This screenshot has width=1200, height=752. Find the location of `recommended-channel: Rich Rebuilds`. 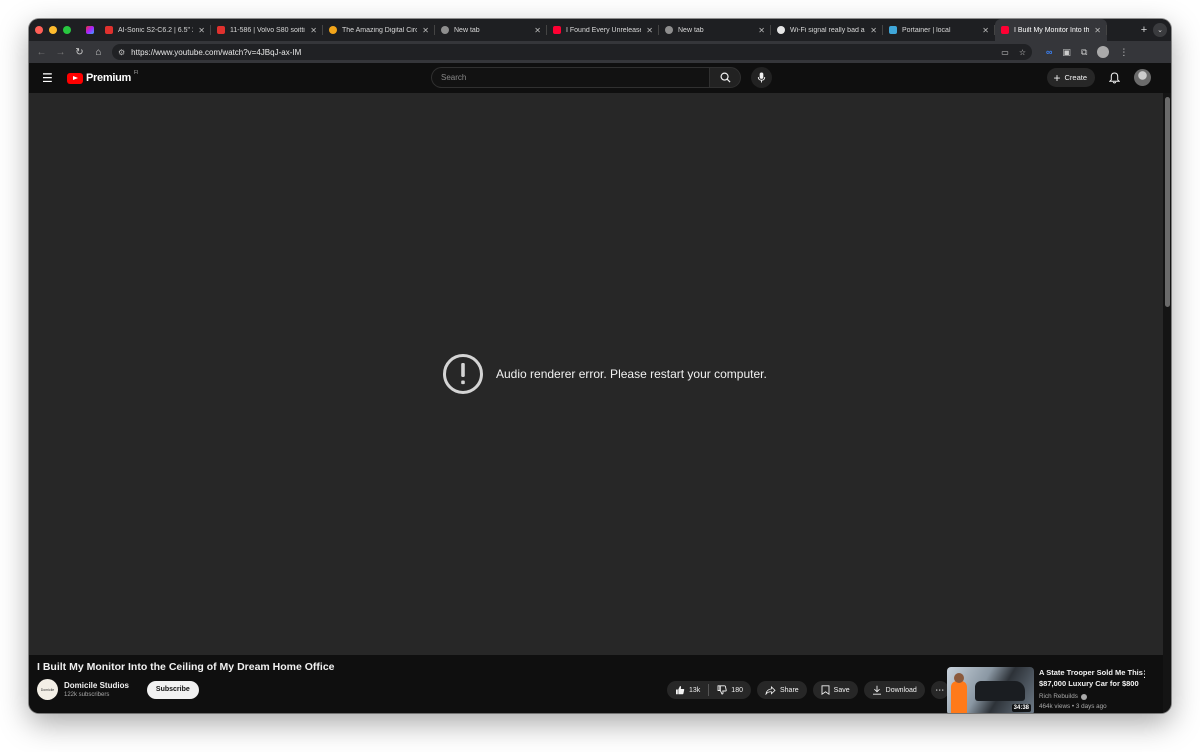

recommended-channel: Rich Rebuilds is located at coordinates (1058, 696).